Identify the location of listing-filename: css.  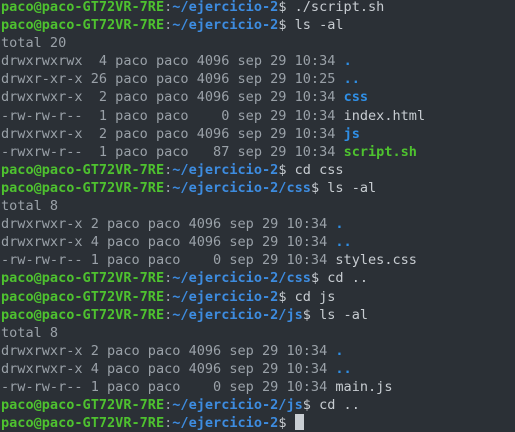
(356, 97).